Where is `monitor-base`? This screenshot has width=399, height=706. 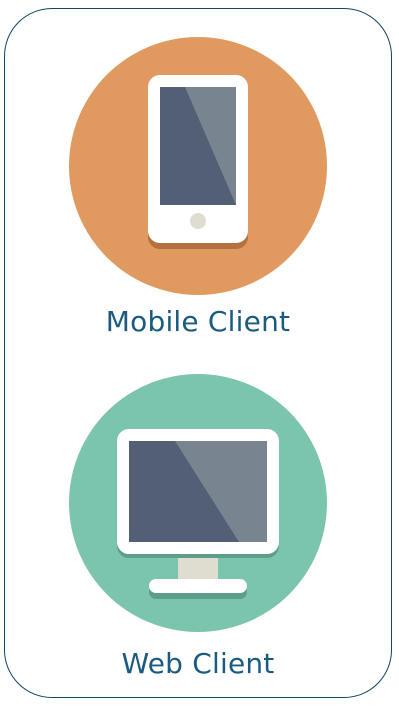
monitor-base is located at coordinates (198, 586).